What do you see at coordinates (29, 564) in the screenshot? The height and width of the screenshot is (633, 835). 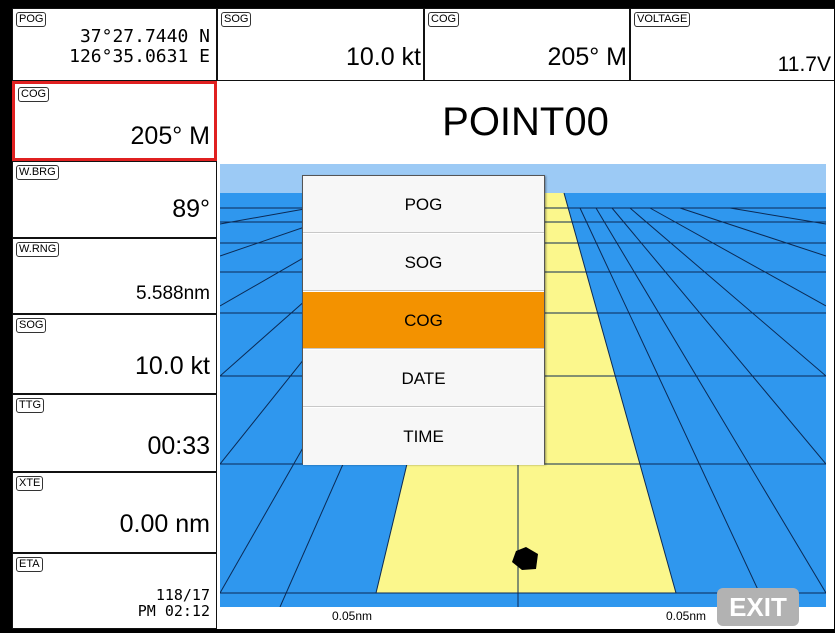 I see `eta-tag: ETA` at bounding box center [29, 564].